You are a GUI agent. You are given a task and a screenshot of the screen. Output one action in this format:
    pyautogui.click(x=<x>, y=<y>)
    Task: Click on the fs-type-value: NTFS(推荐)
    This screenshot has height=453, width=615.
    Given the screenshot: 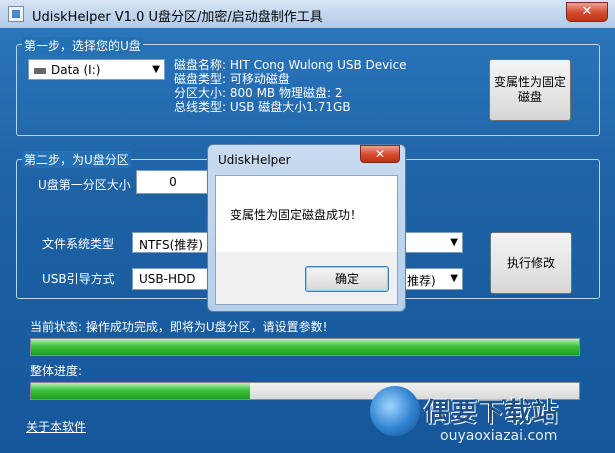 What is the action you would take?
    pyautogui.click(x=171, y=245)
    